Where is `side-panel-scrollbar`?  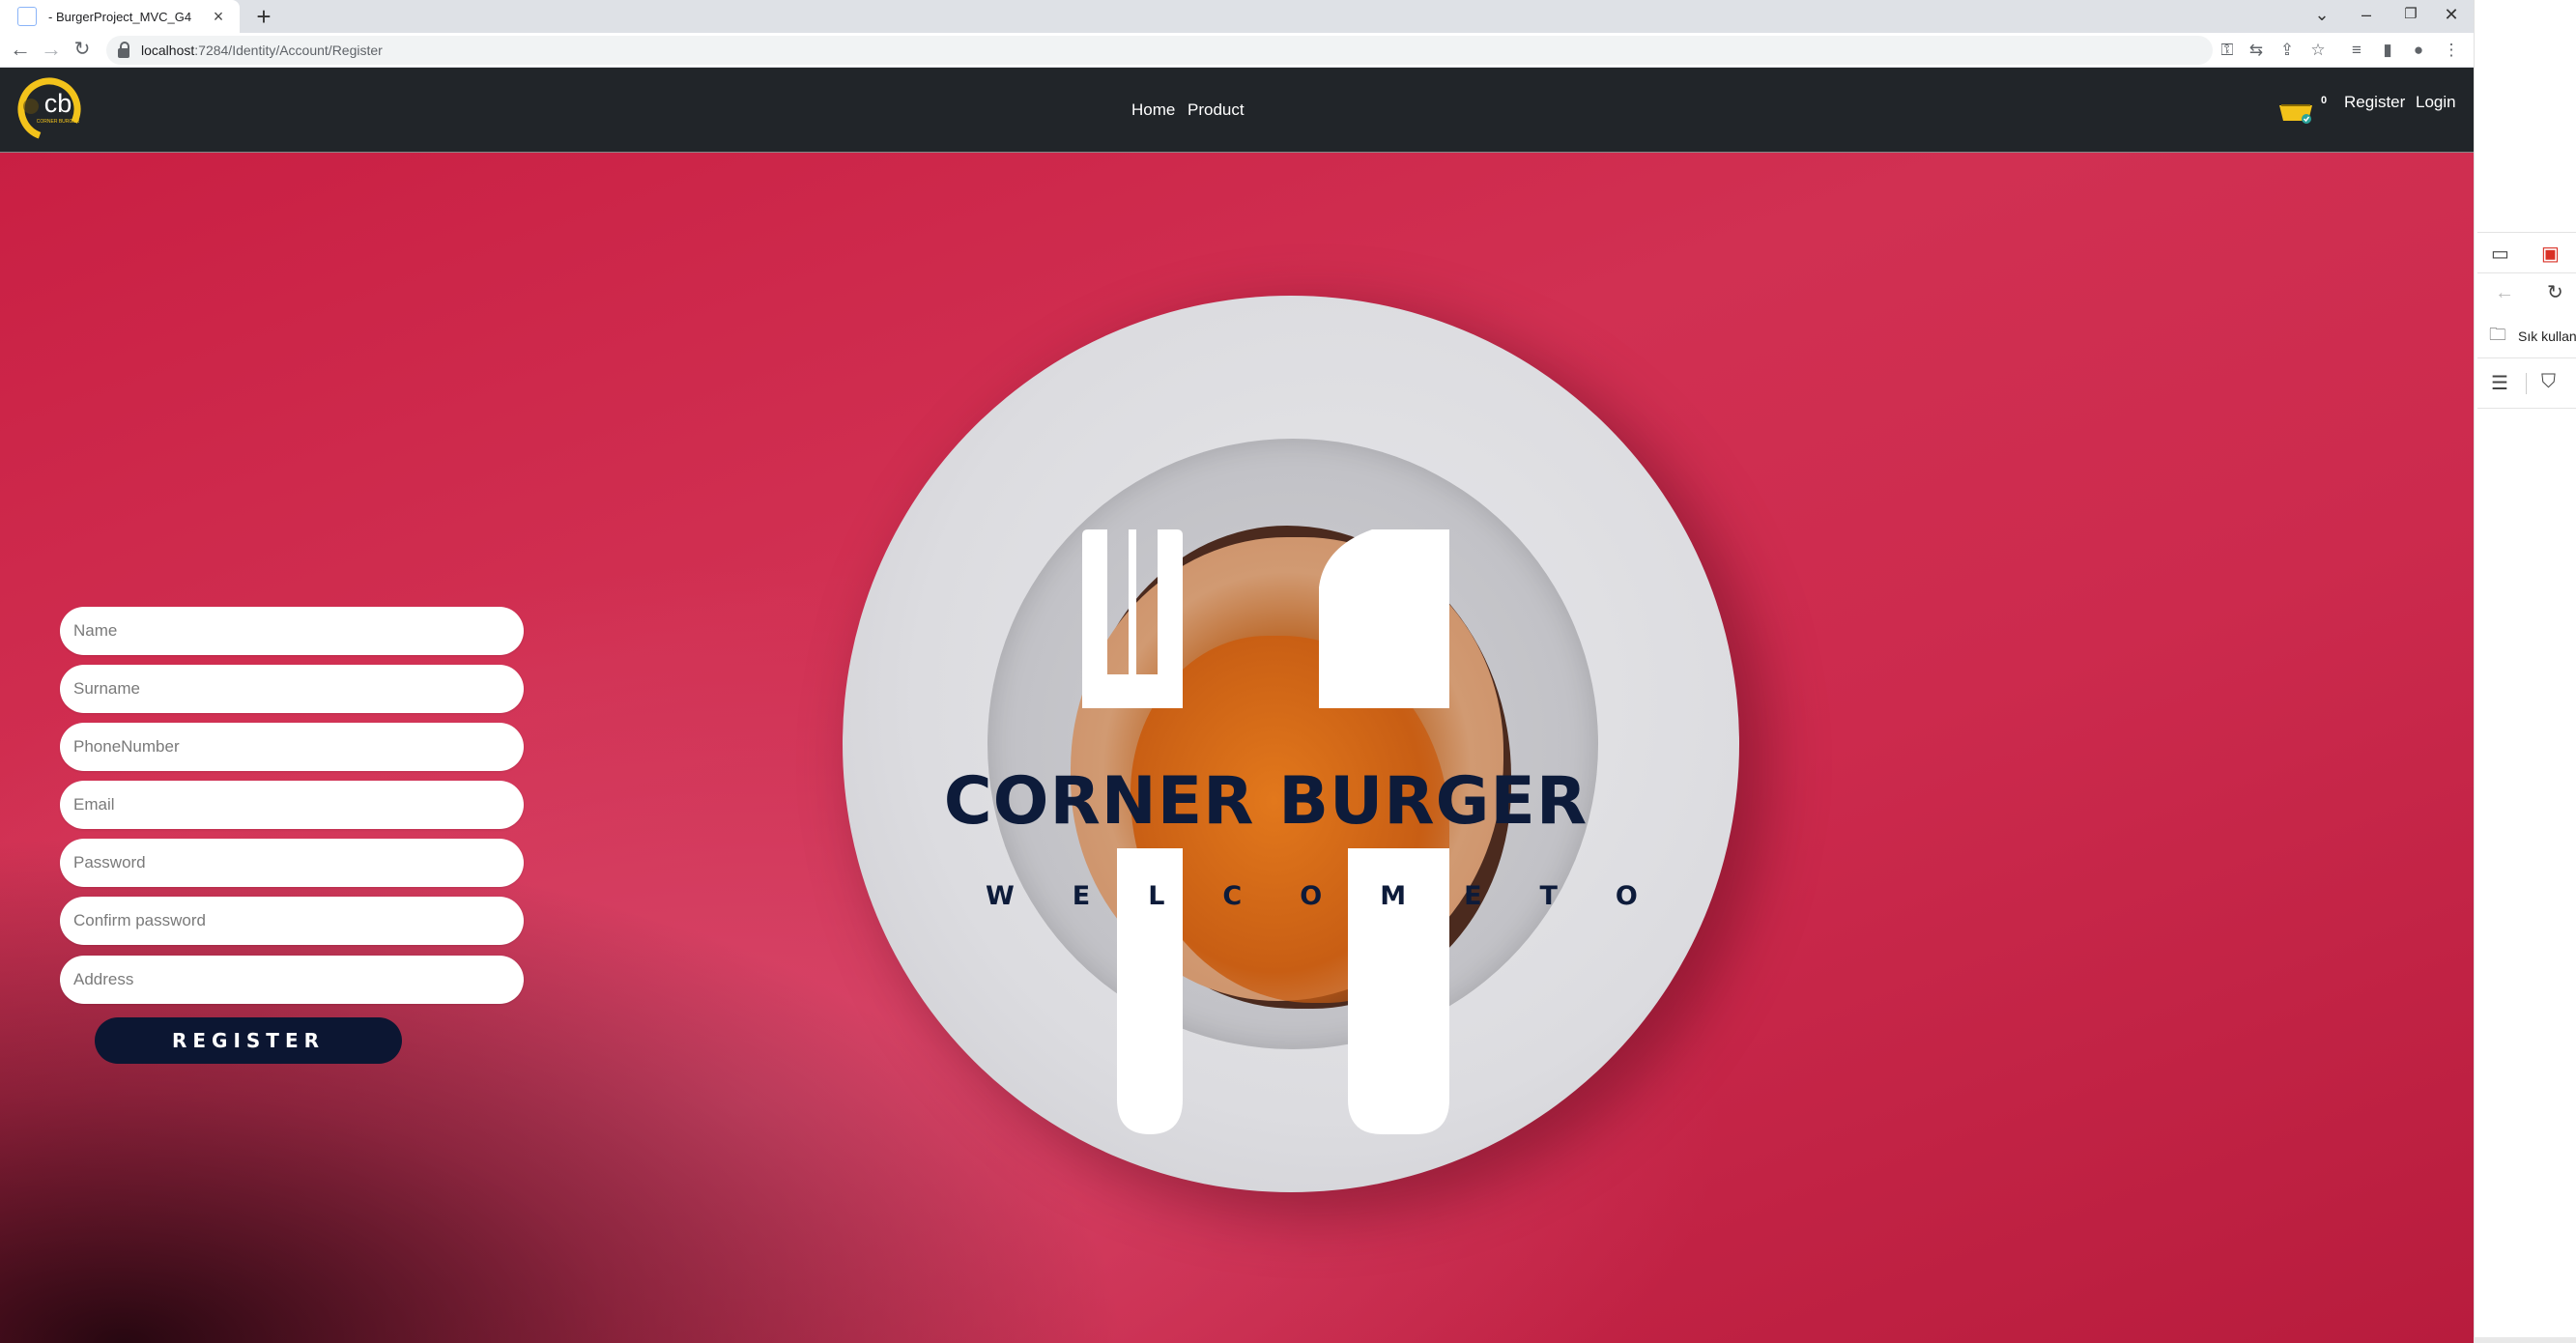
side-panel-scrollbar is located at coordinates (2525, 1340).